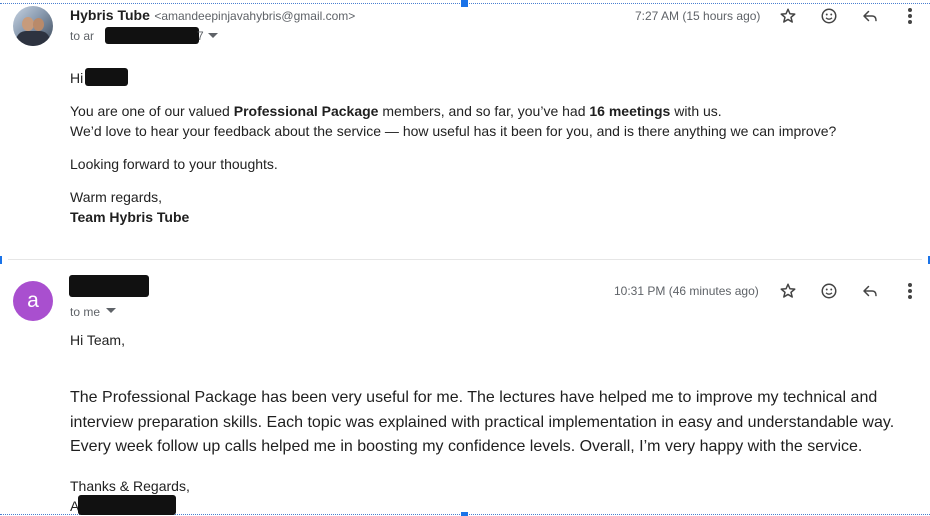 This screenshot has height=516, width=930. What do you see at coordinates (106, 77) in the screenshot?
I see `redaction-greeting-name` at bounding box center [106, 77].